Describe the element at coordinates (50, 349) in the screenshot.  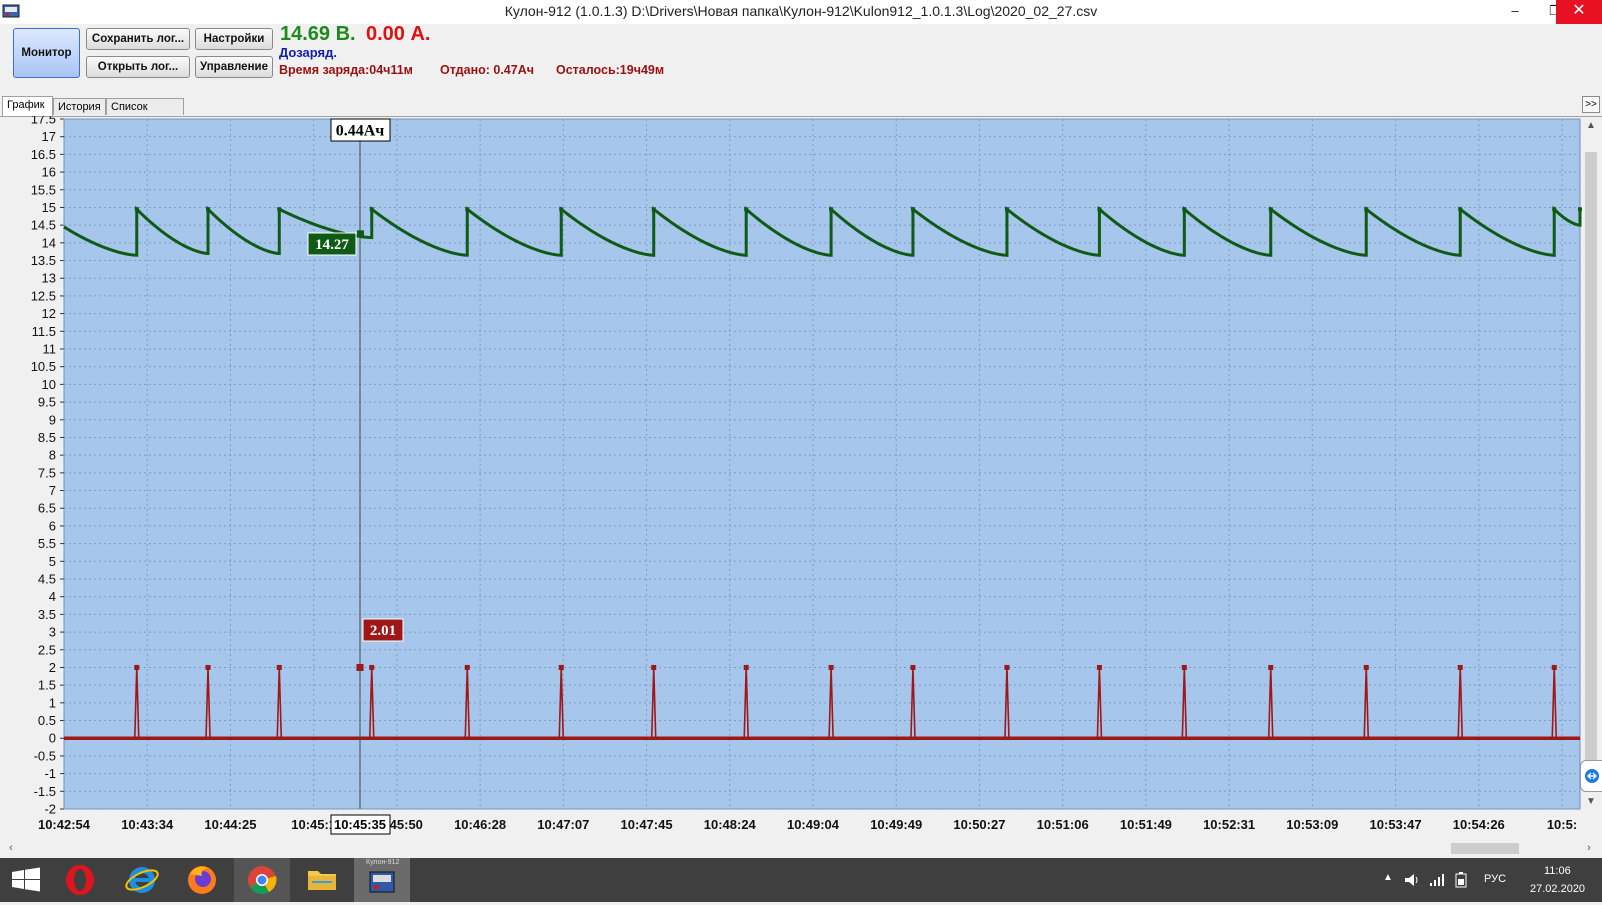
I see `y-tick-label: 11` at that location.